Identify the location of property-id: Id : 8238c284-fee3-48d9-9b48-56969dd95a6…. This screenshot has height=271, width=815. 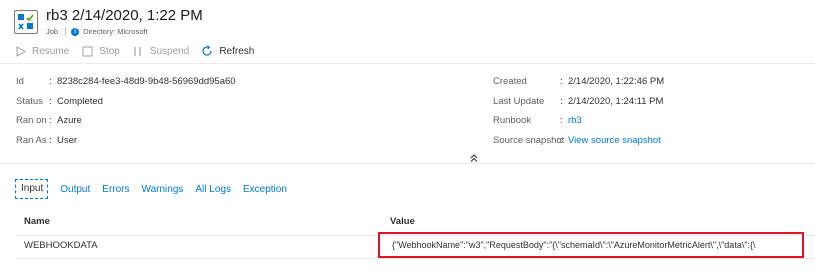
(126, 82).